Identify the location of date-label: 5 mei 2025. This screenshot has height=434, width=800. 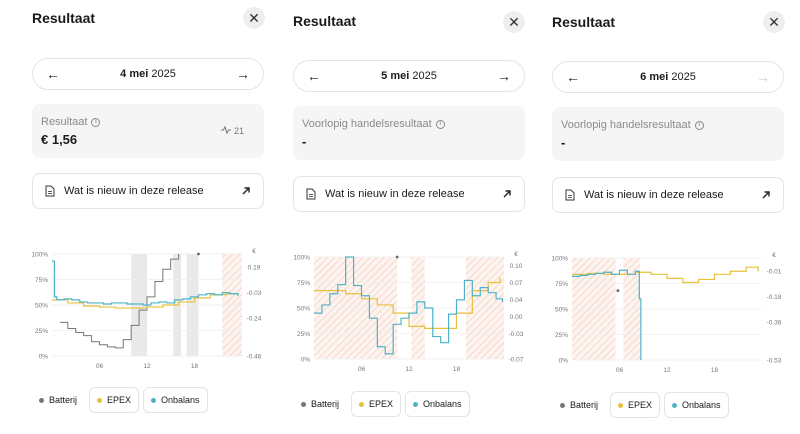
(409, 76).